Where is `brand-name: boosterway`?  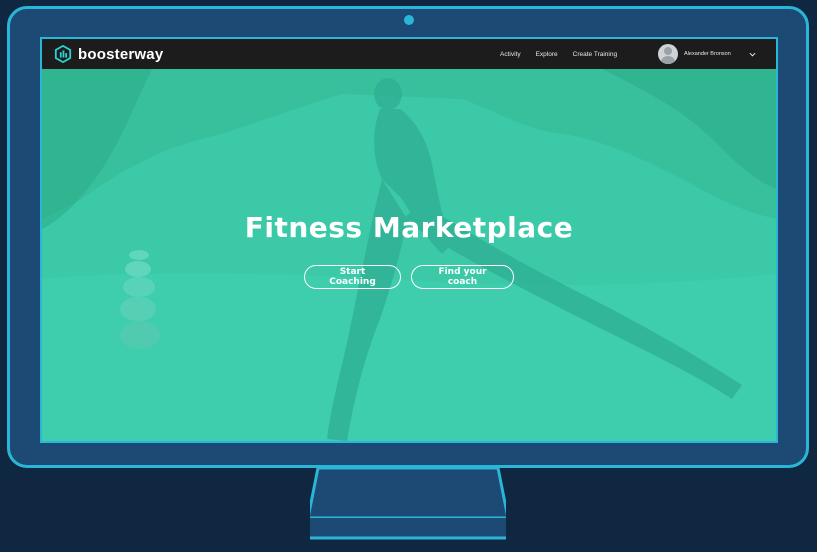
brand-name: boosterway is located at coordinates (121, 54).